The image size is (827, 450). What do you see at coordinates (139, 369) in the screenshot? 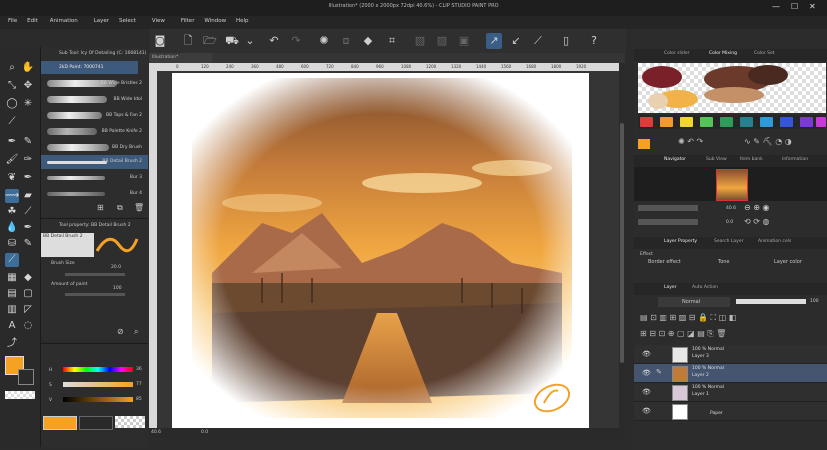
I see `h-value: 36` at bounding box center [139, 369].